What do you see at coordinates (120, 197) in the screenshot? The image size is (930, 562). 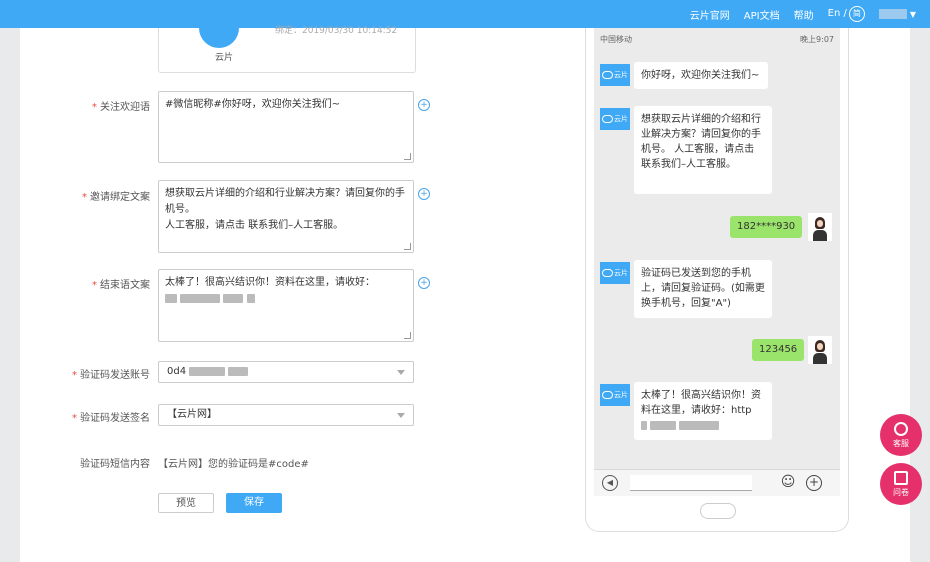 I see `invite-label-text: 邀请绑定文案` at bounding box center [120, 197].